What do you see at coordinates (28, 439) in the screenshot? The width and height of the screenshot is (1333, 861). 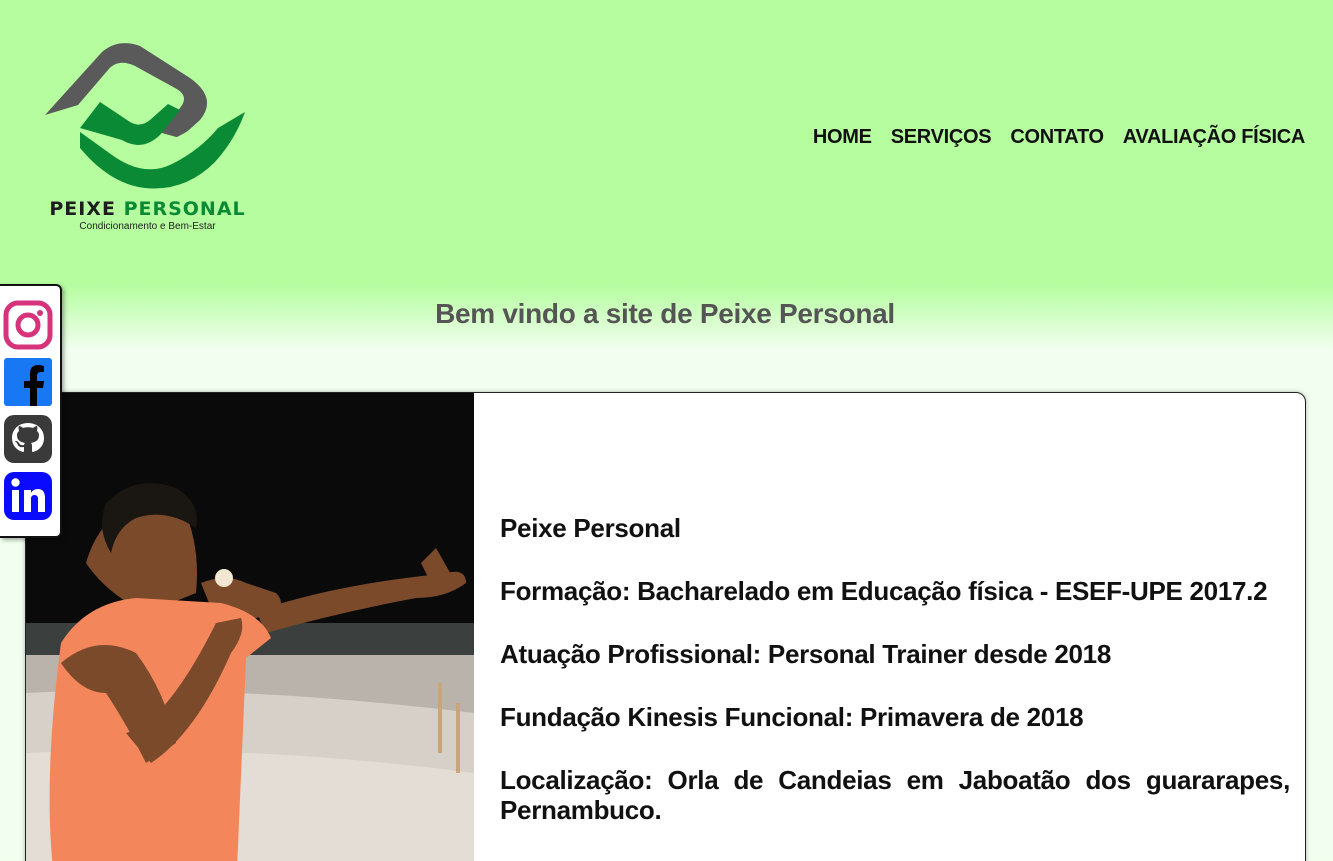 I see `github-icon` at bounding box center [28, 439].